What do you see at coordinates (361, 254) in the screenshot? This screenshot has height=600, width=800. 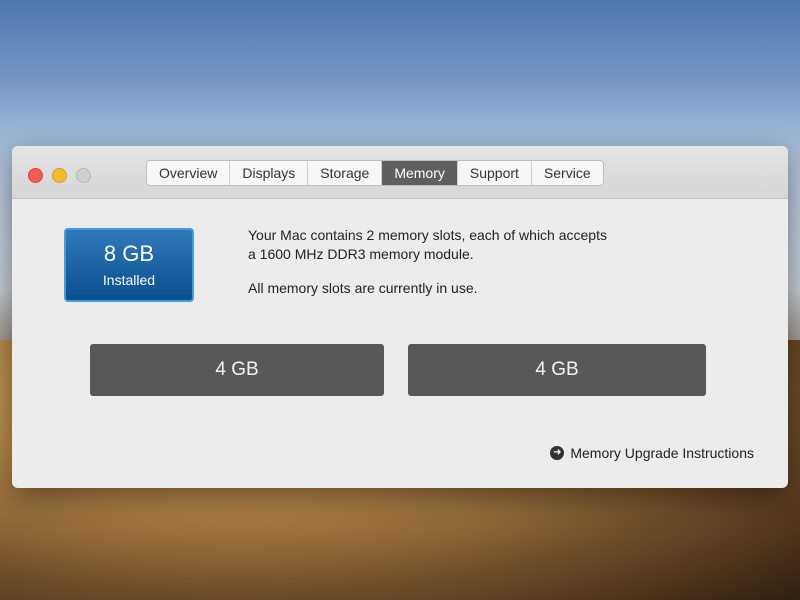 I see `info-line-2: a 1600 MHz DDR3 memory module.` at bounding box center [361, 254].